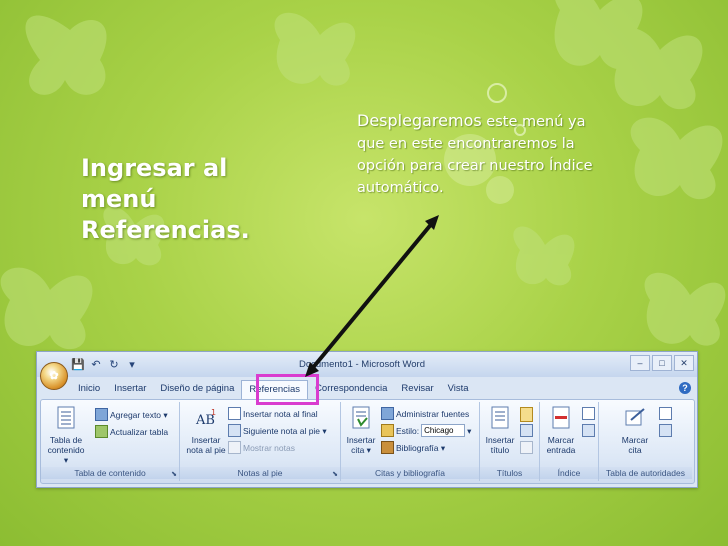 Image resolution: width=728 pixels, height=546 pixels. I want to click on tab-diseno-de-pagina: Diseño de página, so click(197, 389).